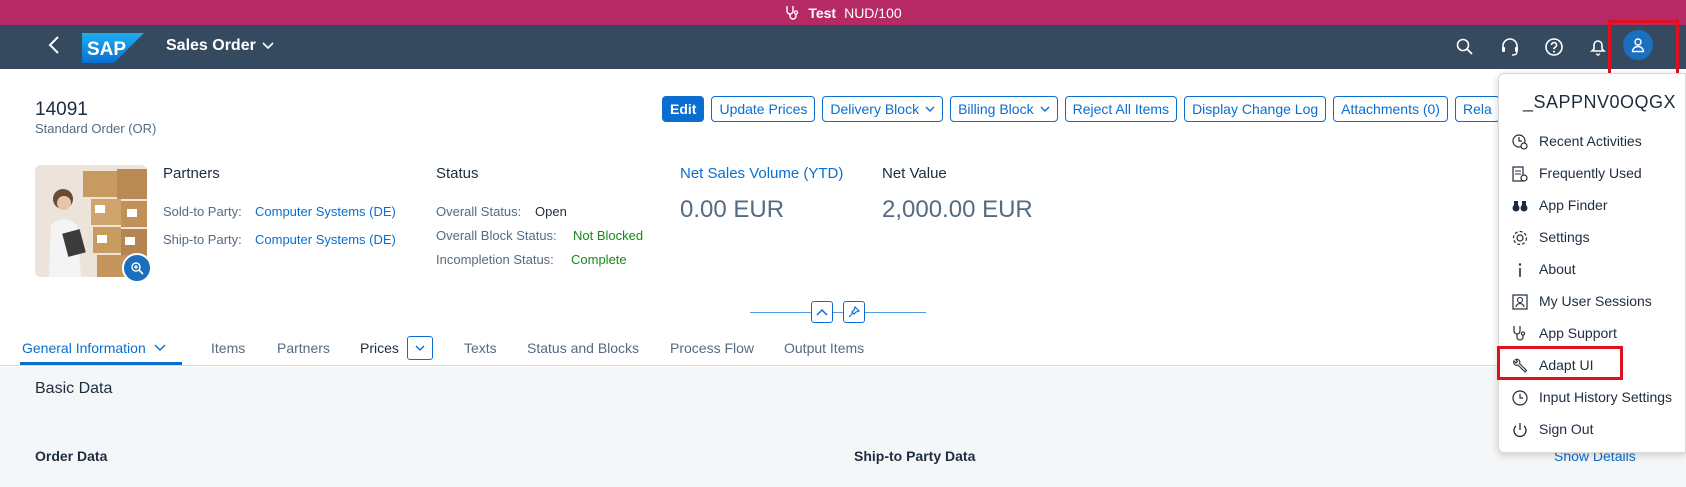 The image size is (1686, 487). I want to click on order-data-title: Order Data, so click(71, 456).